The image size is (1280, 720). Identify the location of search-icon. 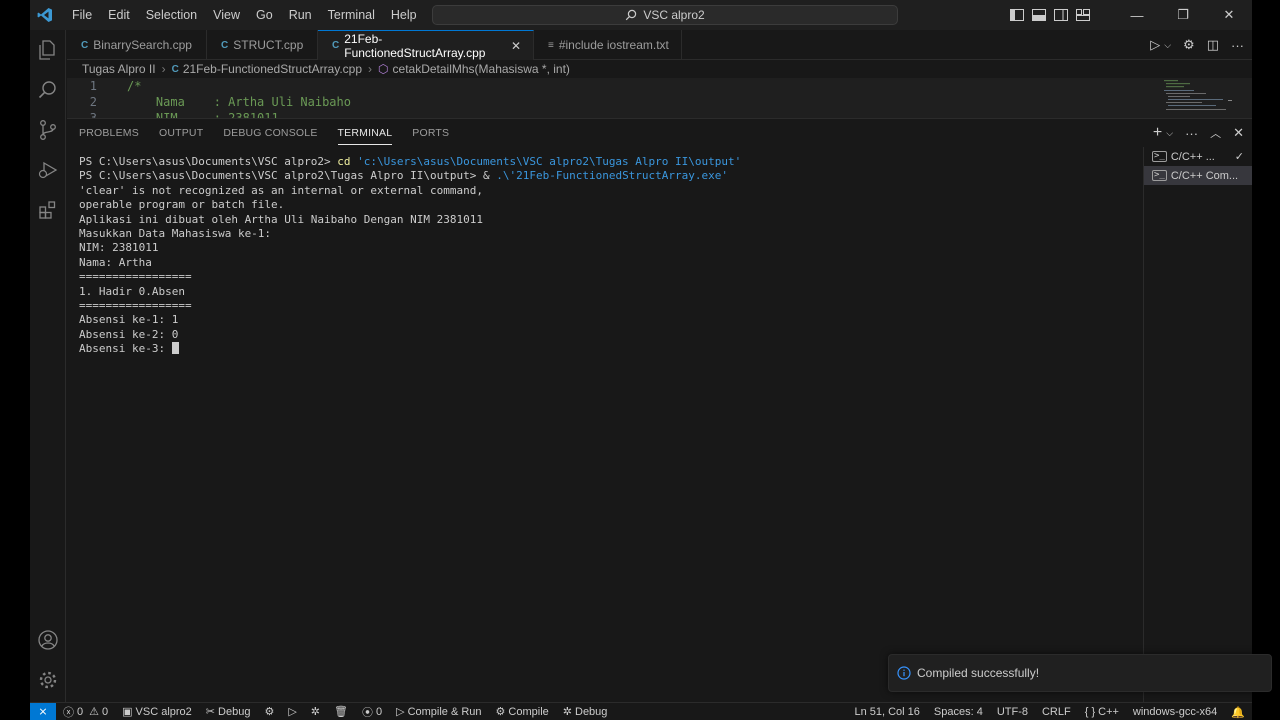
(48, 90).